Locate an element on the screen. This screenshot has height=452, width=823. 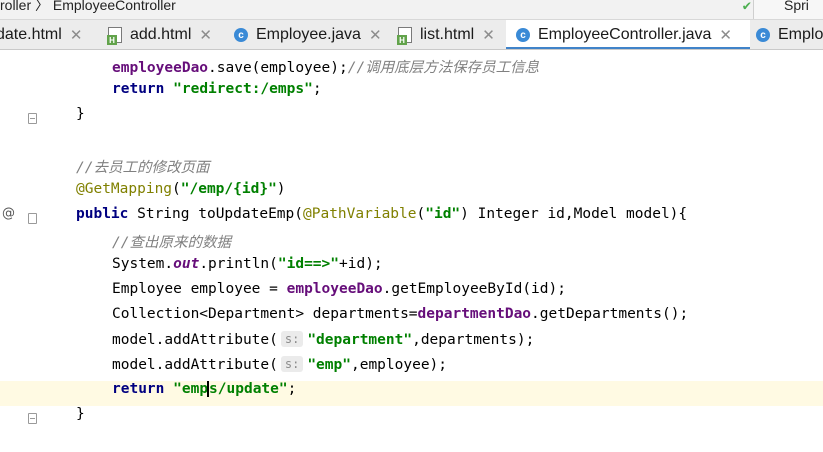
tab-employee-next: c Employ is located at coordinates (789, 34).